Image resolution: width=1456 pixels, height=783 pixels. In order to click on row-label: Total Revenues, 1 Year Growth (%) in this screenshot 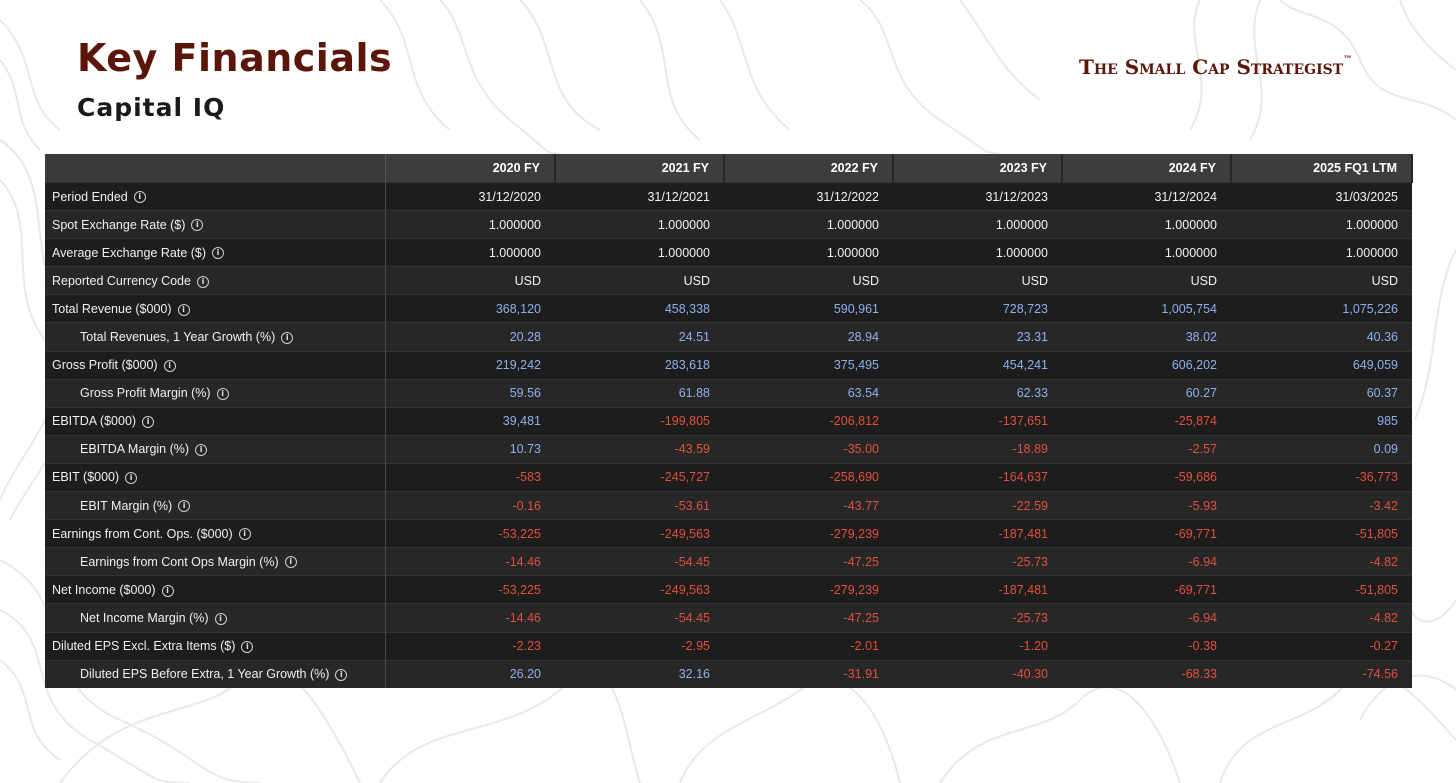, I will do `click(178, 337)`.